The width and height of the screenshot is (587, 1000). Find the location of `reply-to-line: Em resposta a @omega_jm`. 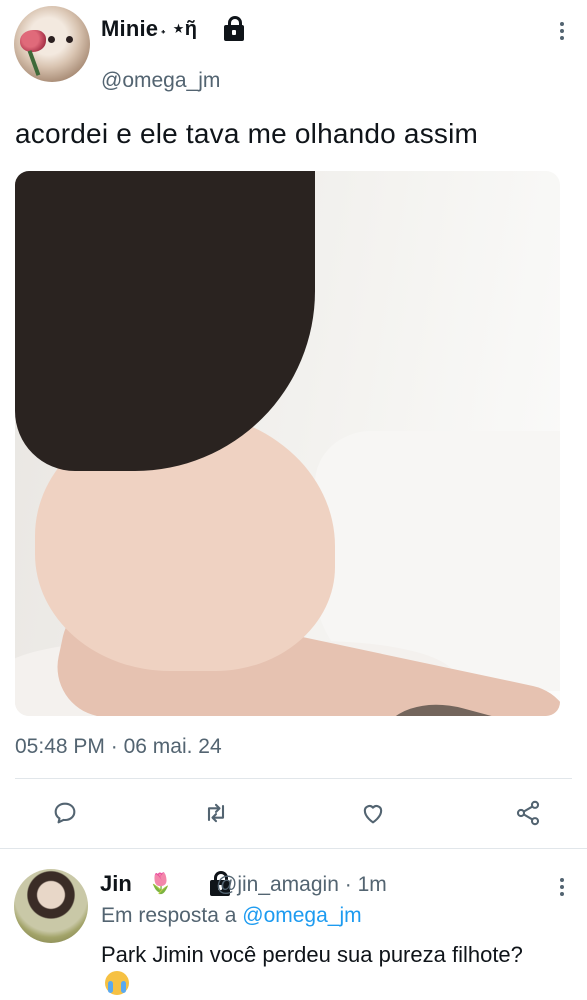

reply-to-line: Em resposta a @omega_jm is located at coordinates (231, 916).